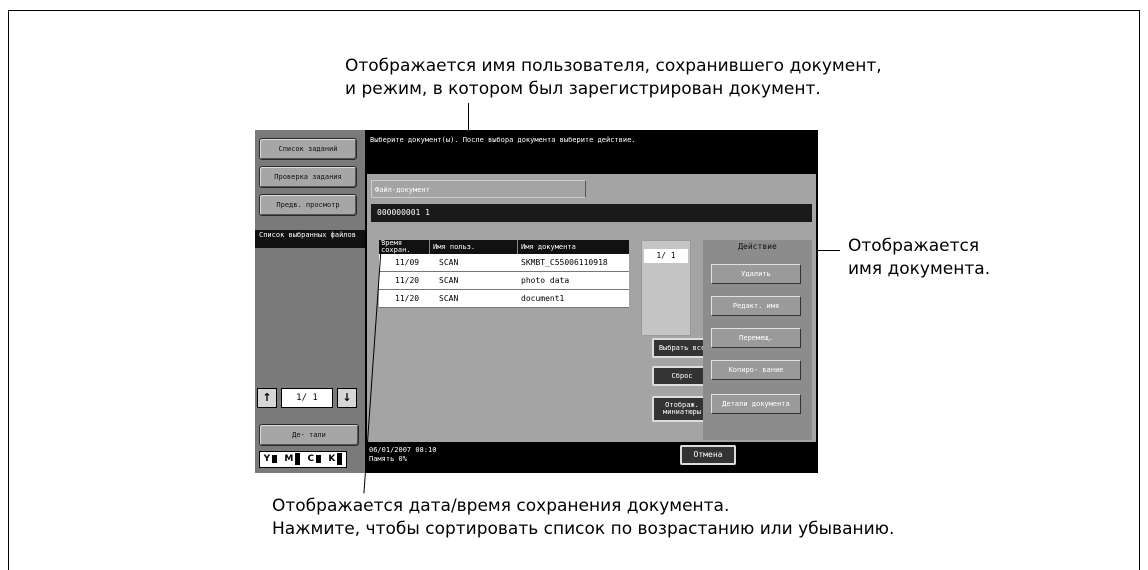  What do you see at coordinates (308, 177) in the screenshot?
I see `check-job-button: Проверка задания` at bounding box center [308, 177].